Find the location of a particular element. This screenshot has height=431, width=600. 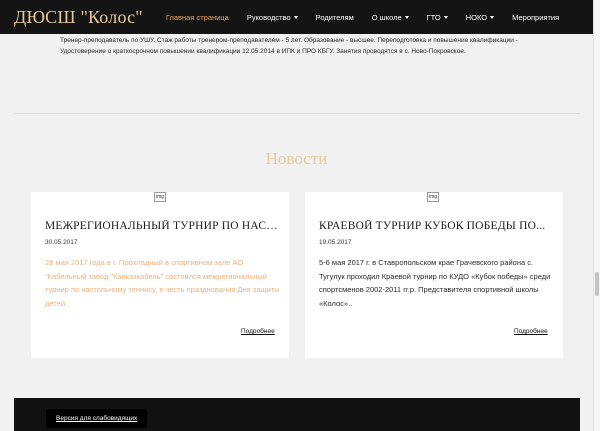

nav-item-label: ГТО is located at coordinates (433, 17).